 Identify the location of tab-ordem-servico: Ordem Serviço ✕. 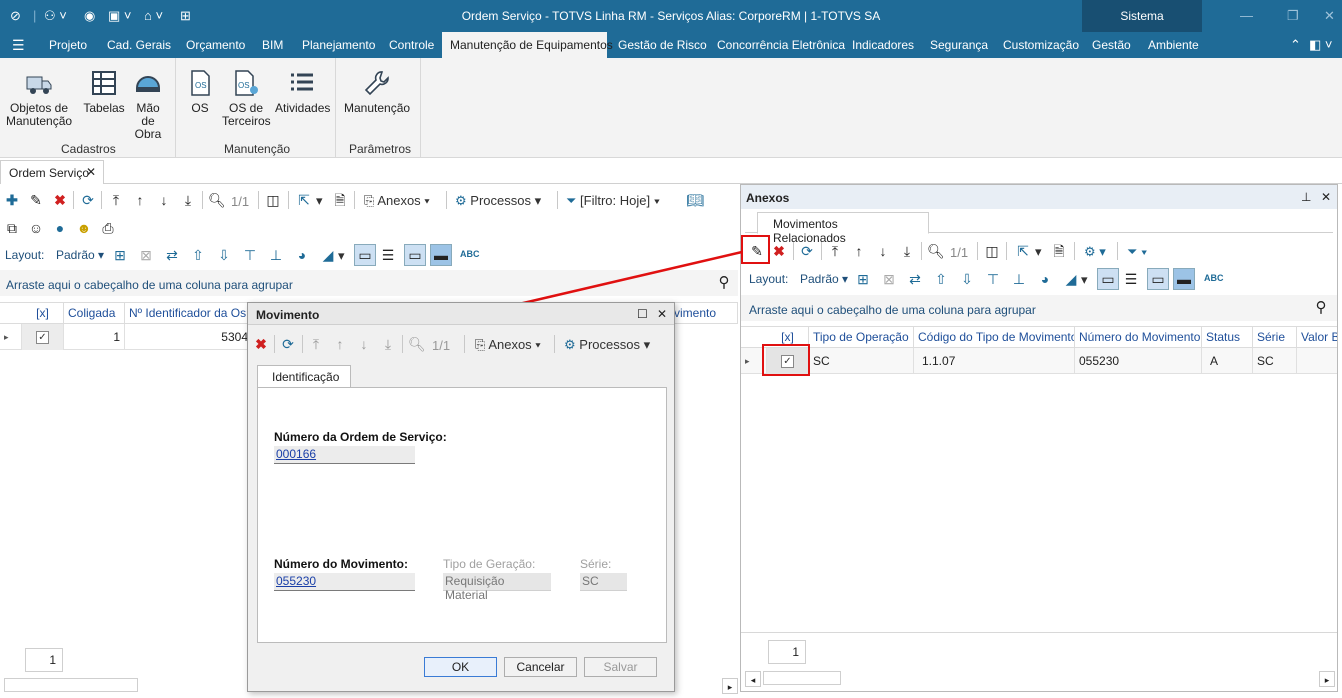
(52, 172).